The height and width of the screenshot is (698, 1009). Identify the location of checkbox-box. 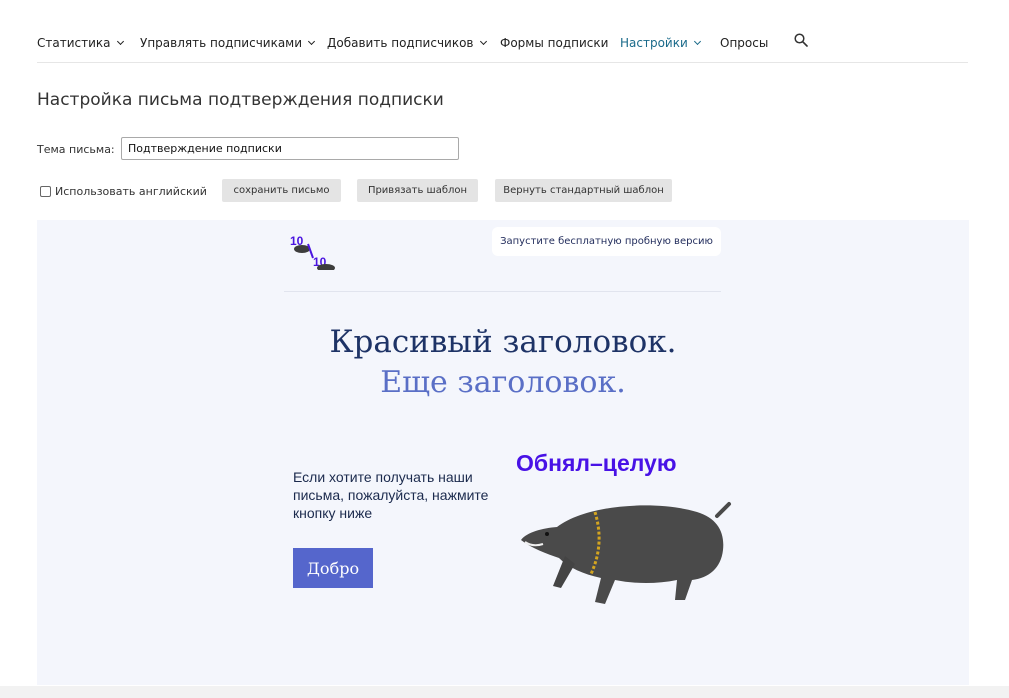
(45, 191).